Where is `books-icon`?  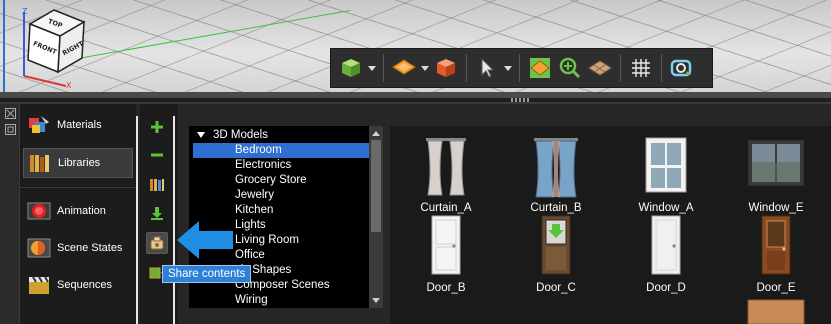 books-icon is located at coordinates (157, 185).